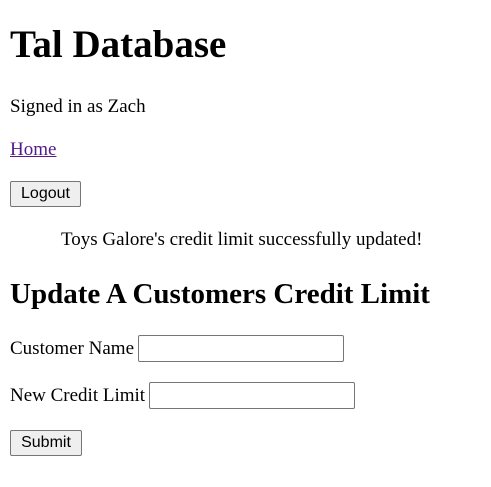 The image size is (491, 487). I want to click on logout-button: Logout, so click(45, 194).